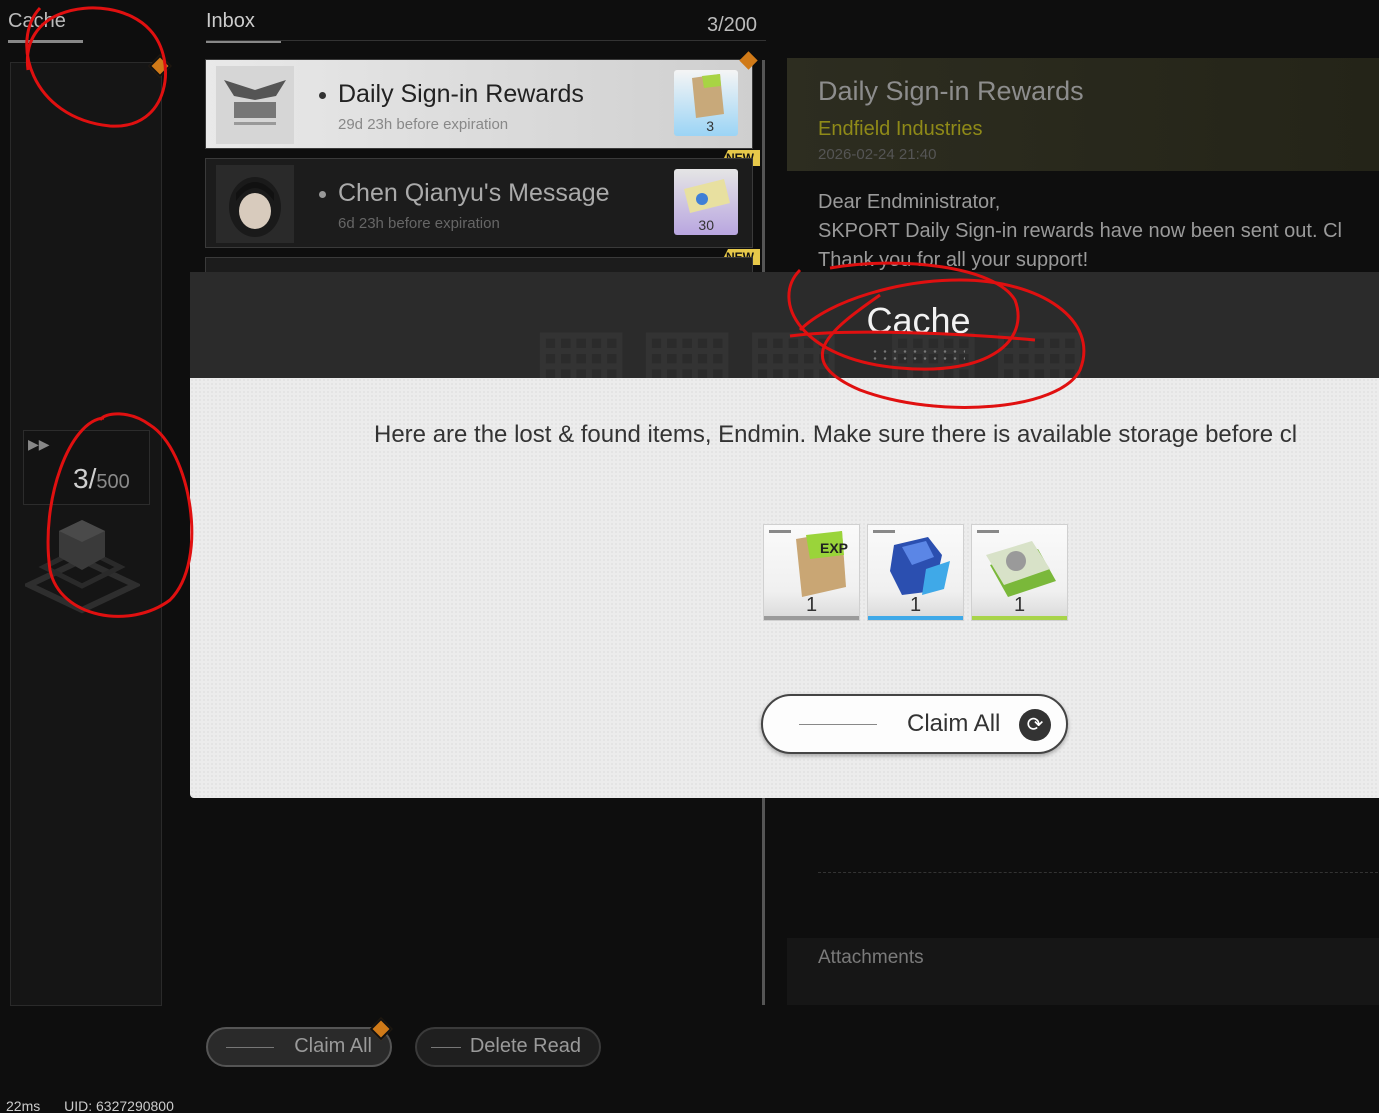  Describe the element at coordinates (953, 260) in the screenshot. I see `detail-body-line: Thank you for all your support!` at that location.